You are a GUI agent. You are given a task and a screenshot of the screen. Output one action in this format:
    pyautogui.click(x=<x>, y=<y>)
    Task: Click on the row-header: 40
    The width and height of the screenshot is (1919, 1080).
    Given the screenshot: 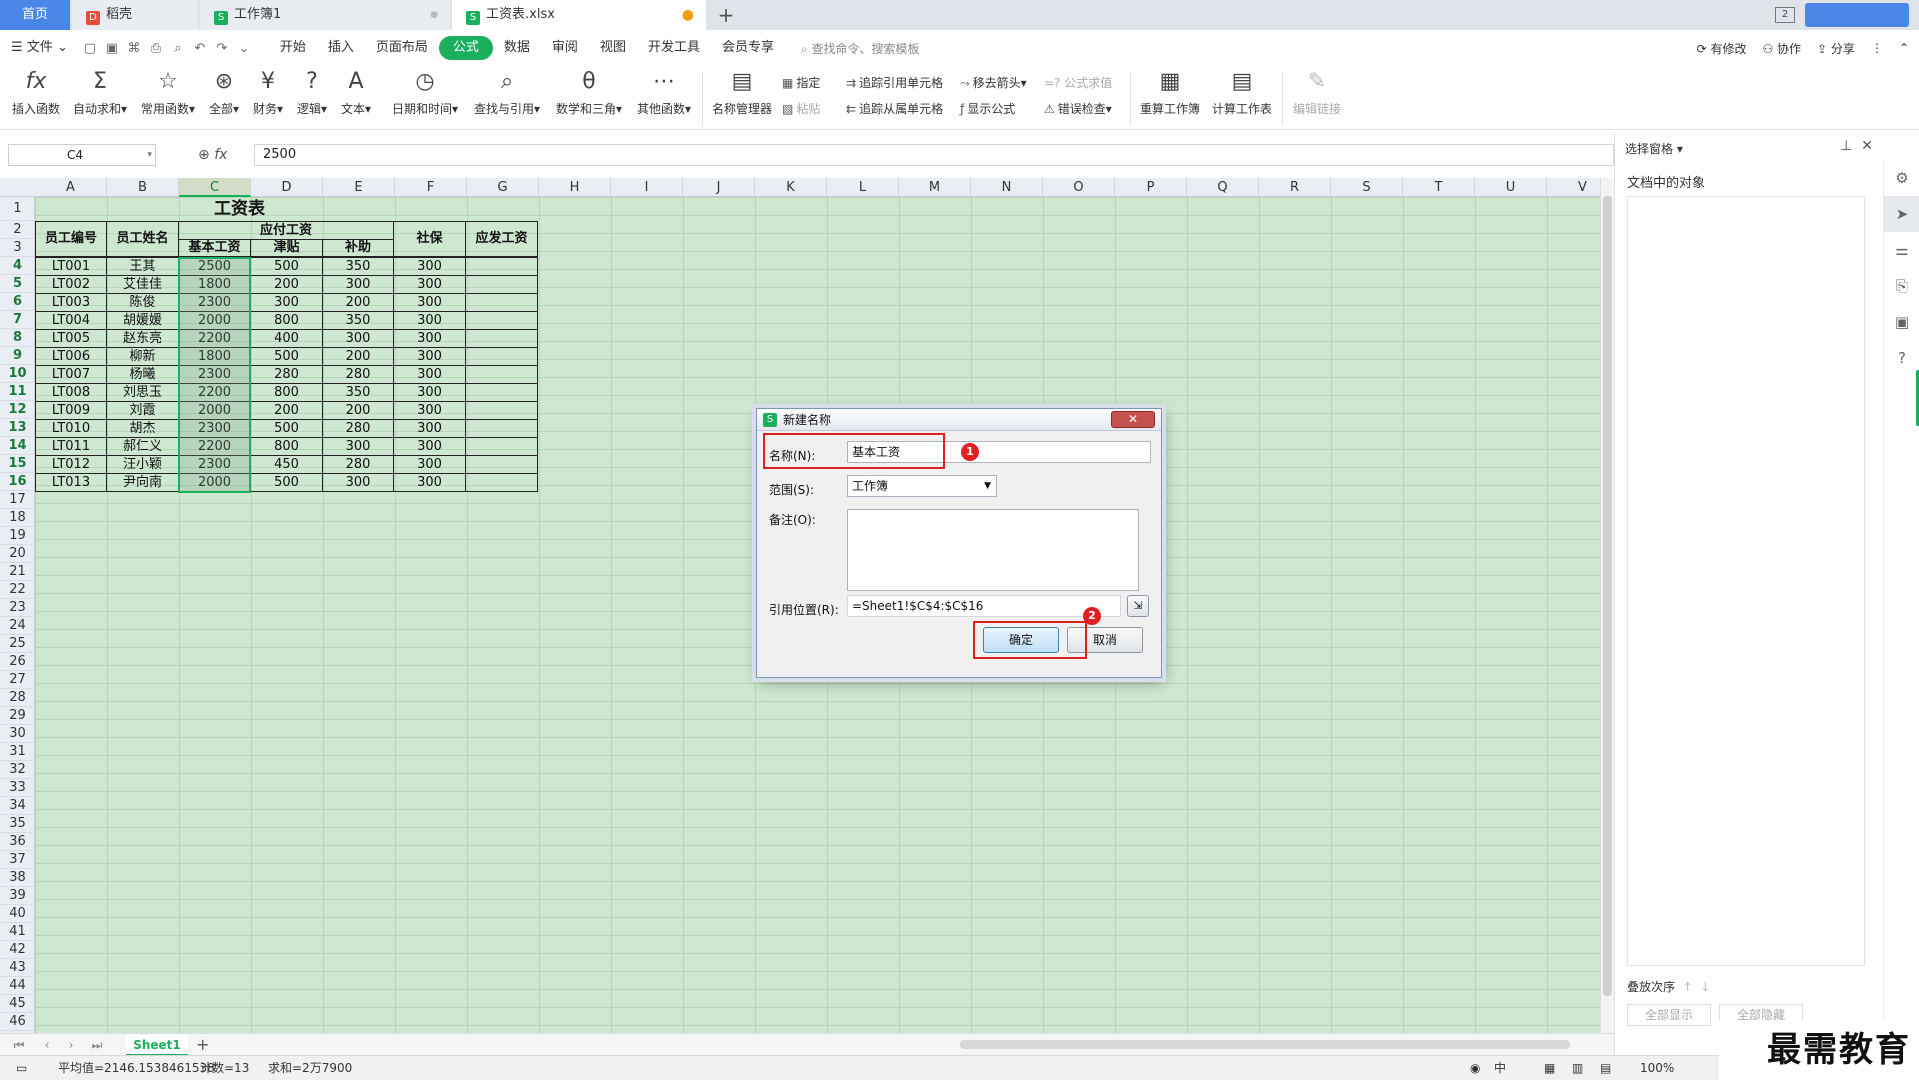 What is the action you would take?
    pyautogui.click(x=17, y=914)
    